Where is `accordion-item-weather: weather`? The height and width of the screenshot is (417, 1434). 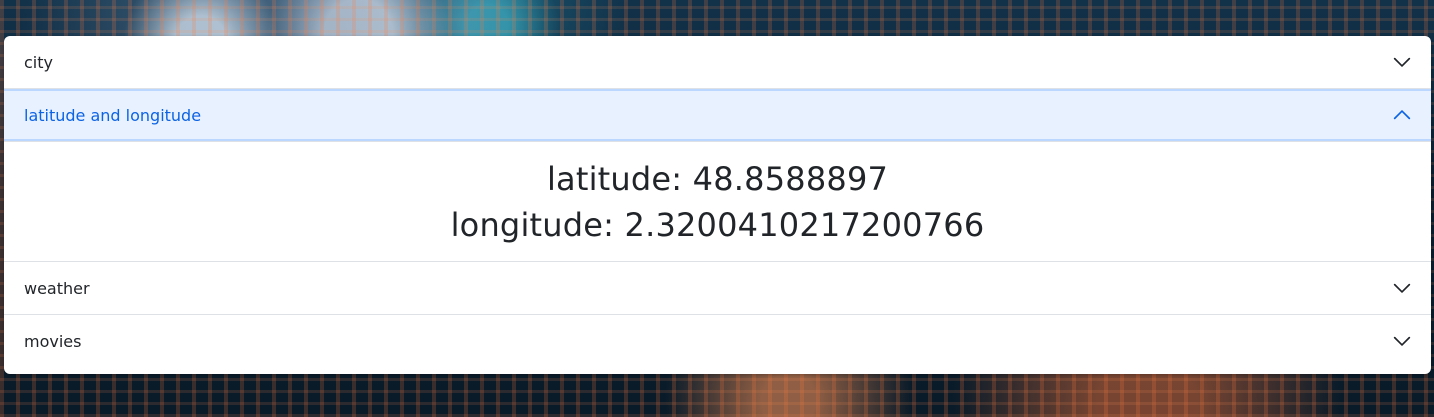
accordion-item-weather: weather is located at coordinates (717, 288).